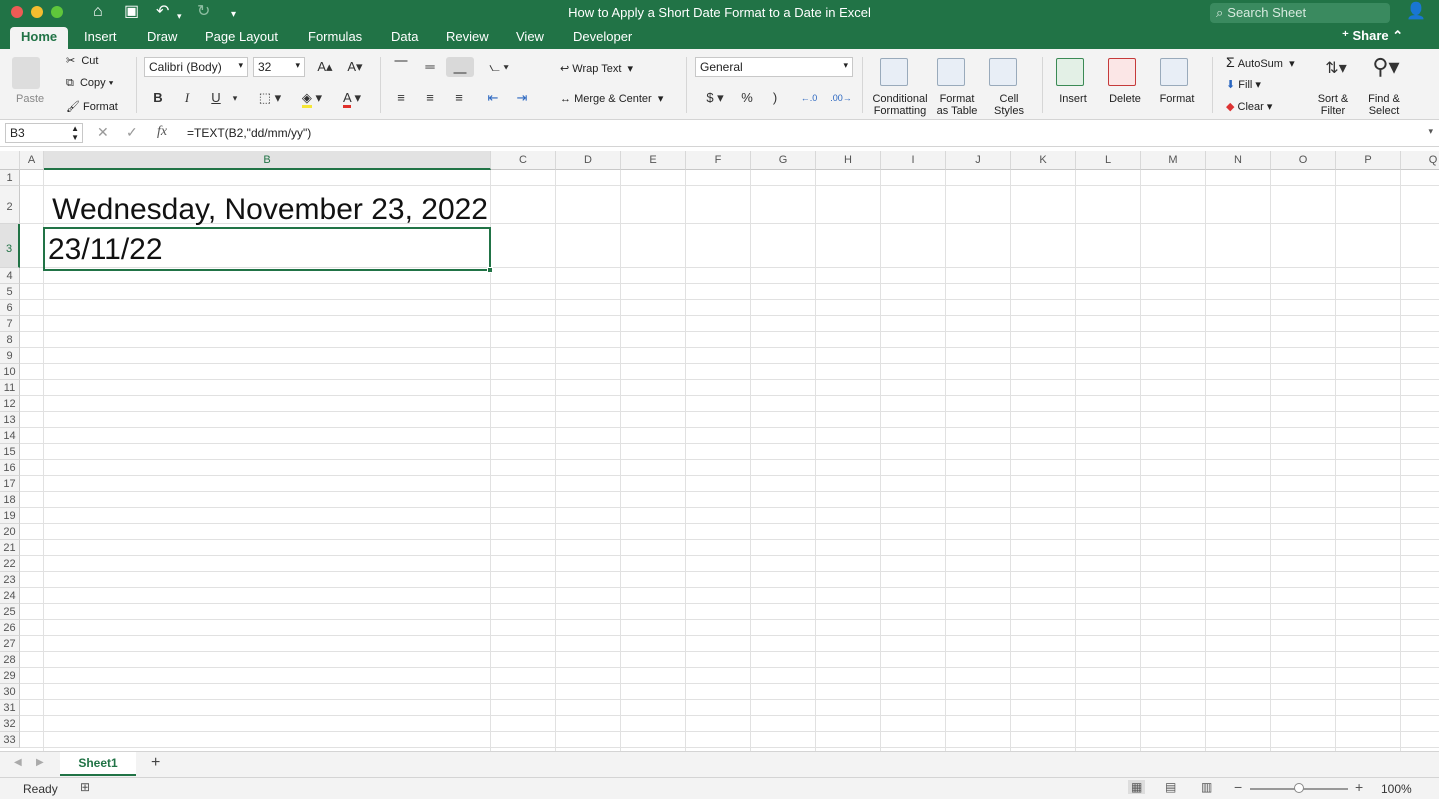 The width and height of the screenshot is (1439, 799). I want to click on page-layout-view-icon: ▤, so click(1170, 787).